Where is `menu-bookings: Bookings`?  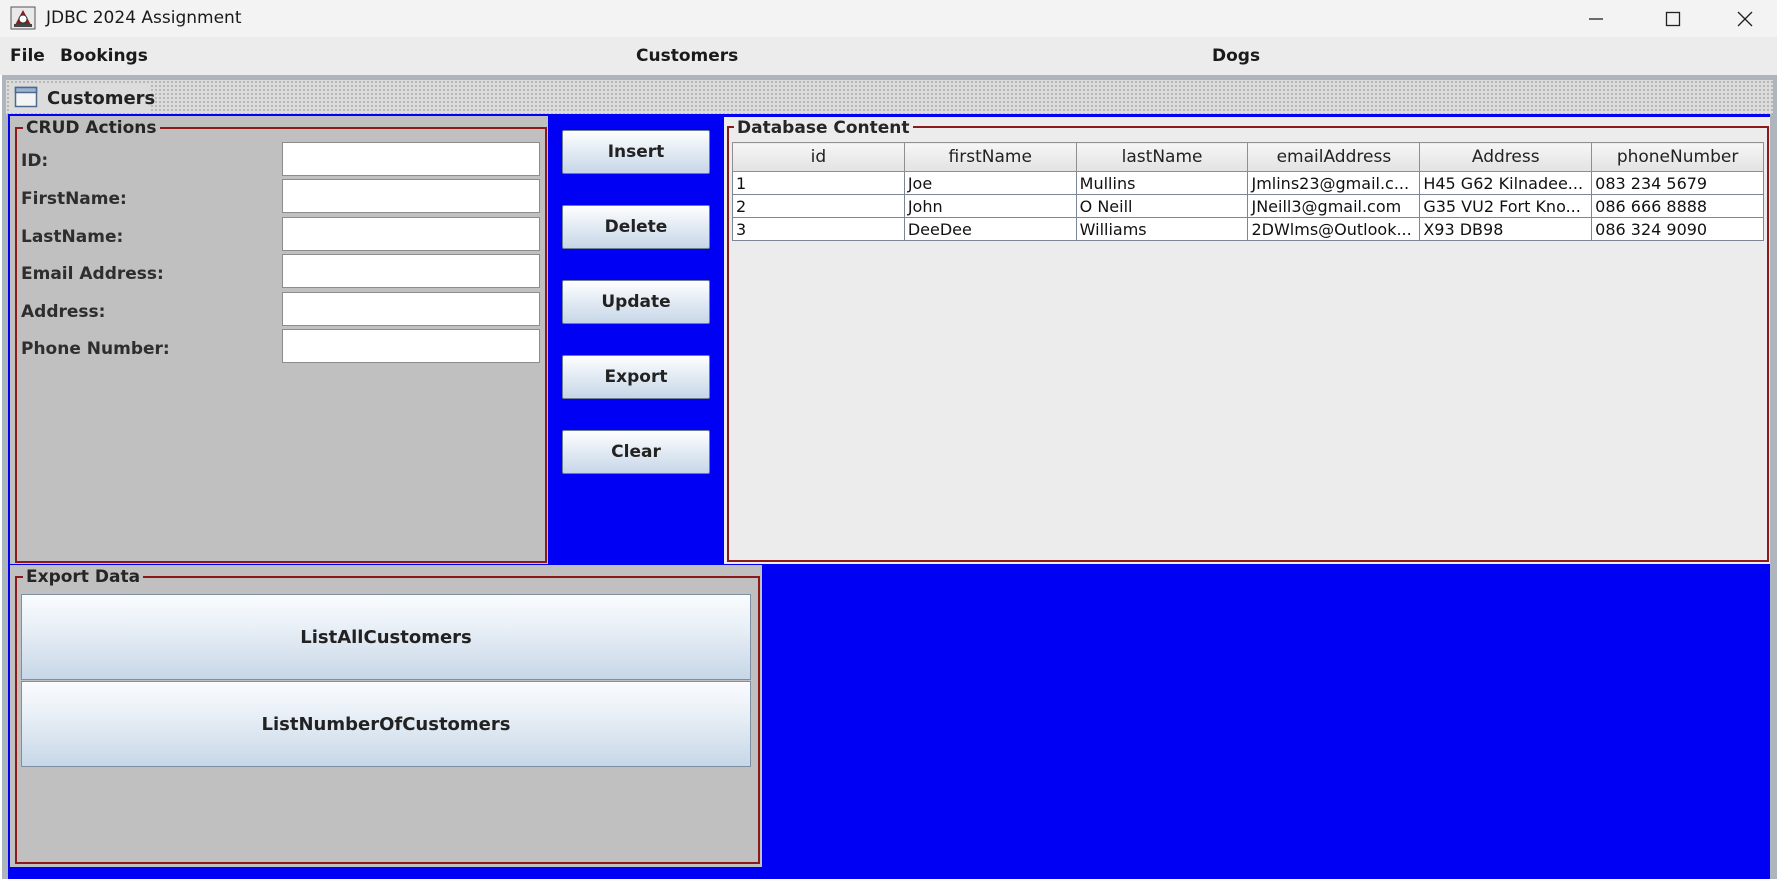 menu-bookings: Bookings is located at coordinates (104, 56).